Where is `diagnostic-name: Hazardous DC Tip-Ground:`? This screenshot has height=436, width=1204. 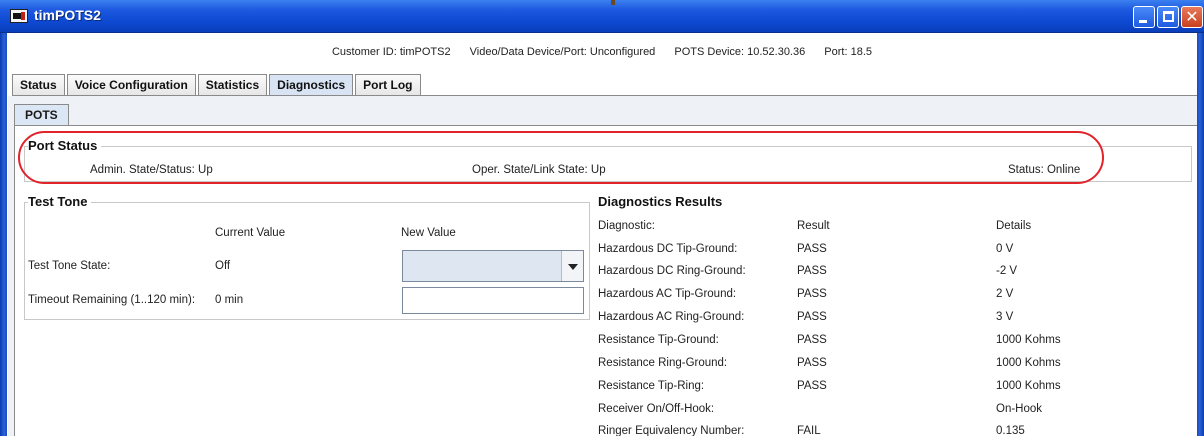
diagnostic-name: Hazardous DC Tip-Ground: is located at coordinates (668, 249).